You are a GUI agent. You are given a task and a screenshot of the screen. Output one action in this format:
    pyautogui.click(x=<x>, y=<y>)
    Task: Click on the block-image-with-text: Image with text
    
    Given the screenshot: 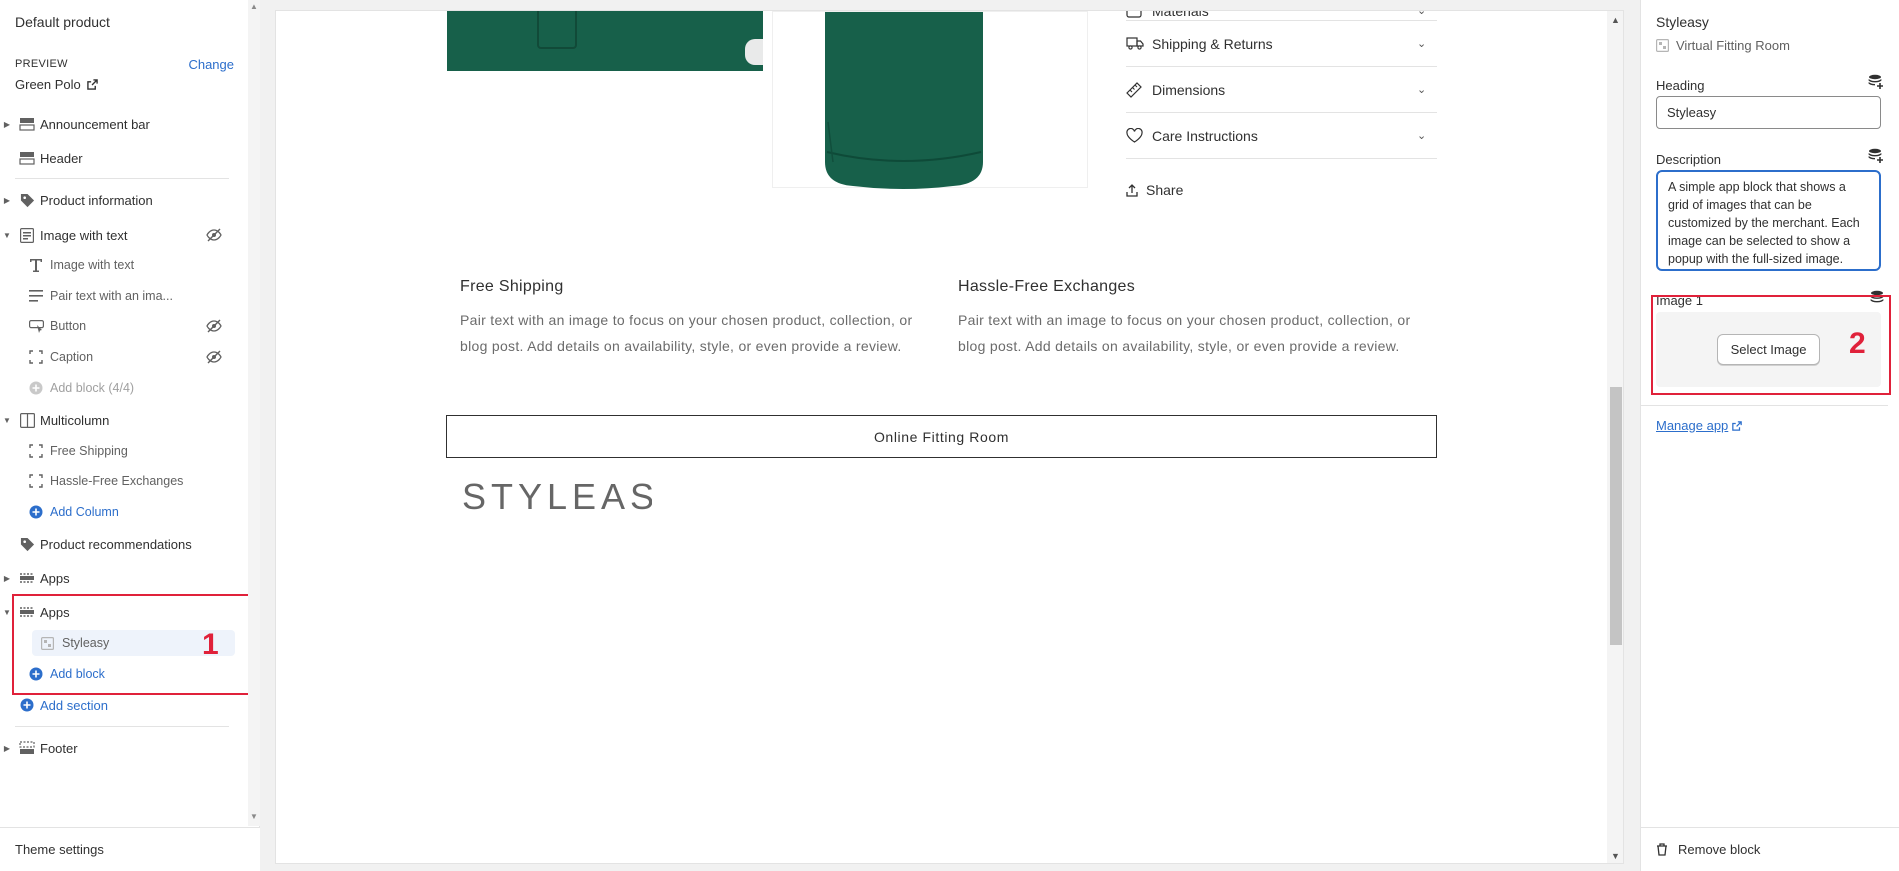 What is the action you would take?
    pyautogui.click(x=124, y=265)
    